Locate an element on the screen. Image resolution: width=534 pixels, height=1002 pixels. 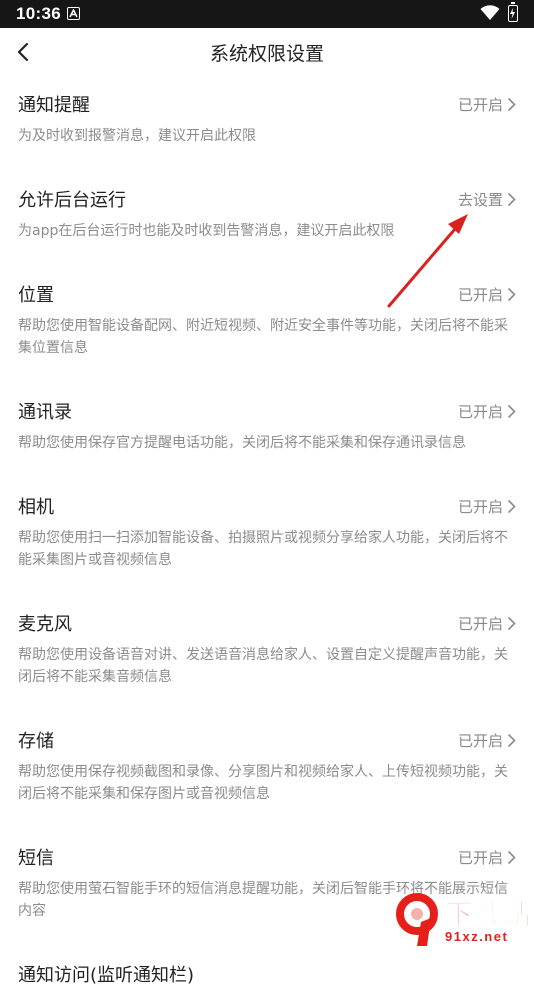
app-bar: 系统权限设置 is located at coordinates (267, 52).